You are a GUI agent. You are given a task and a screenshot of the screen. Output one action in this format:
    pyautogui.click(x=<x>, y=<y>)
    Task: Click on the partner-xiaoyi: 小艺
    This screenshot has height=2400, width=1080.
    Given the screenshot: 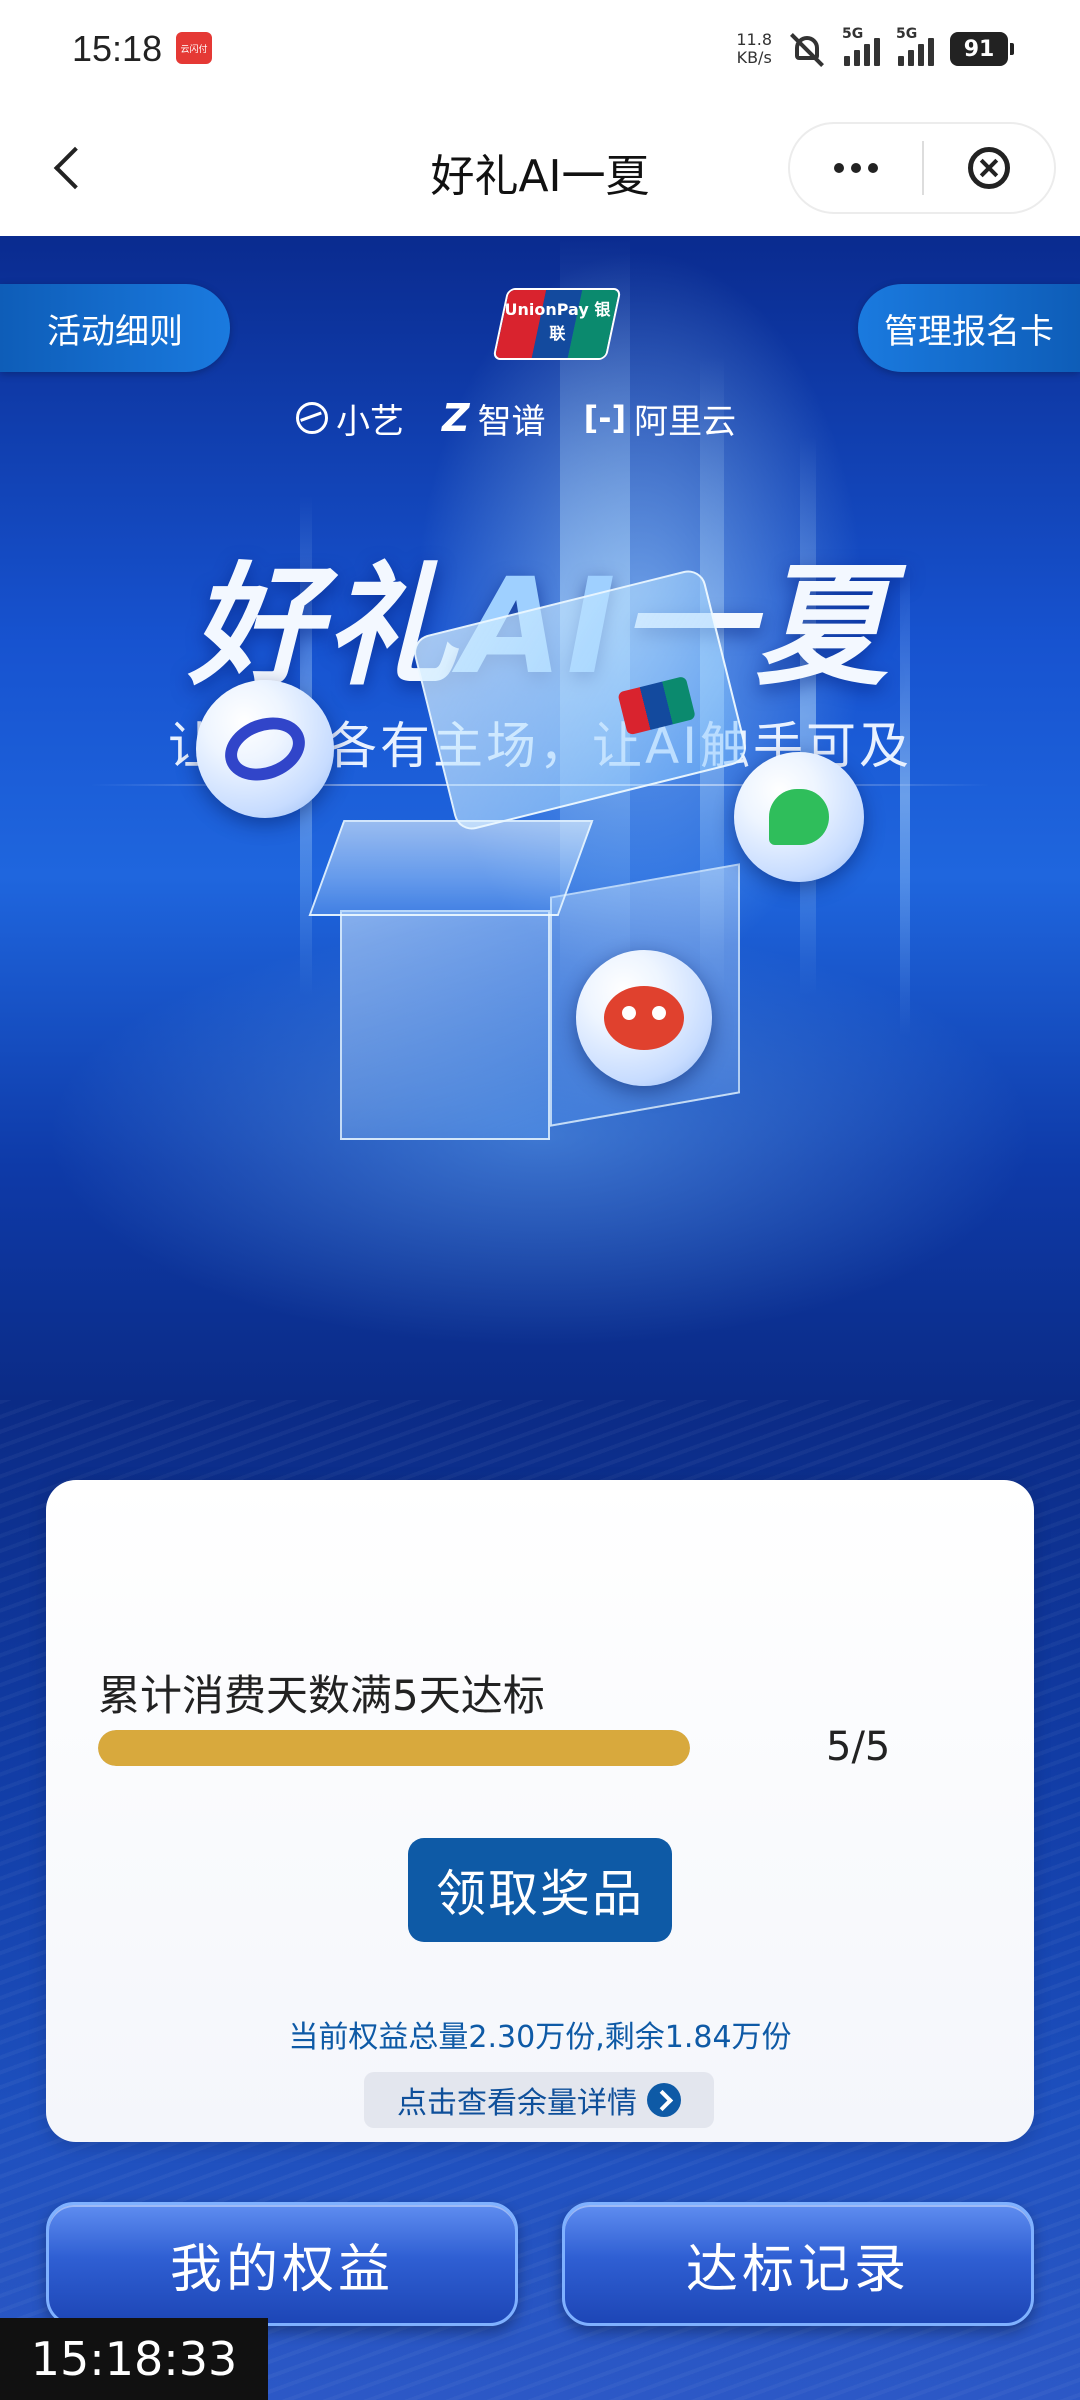 What is the action you would take?
    pyautogui.click(x=350, y=418)
    